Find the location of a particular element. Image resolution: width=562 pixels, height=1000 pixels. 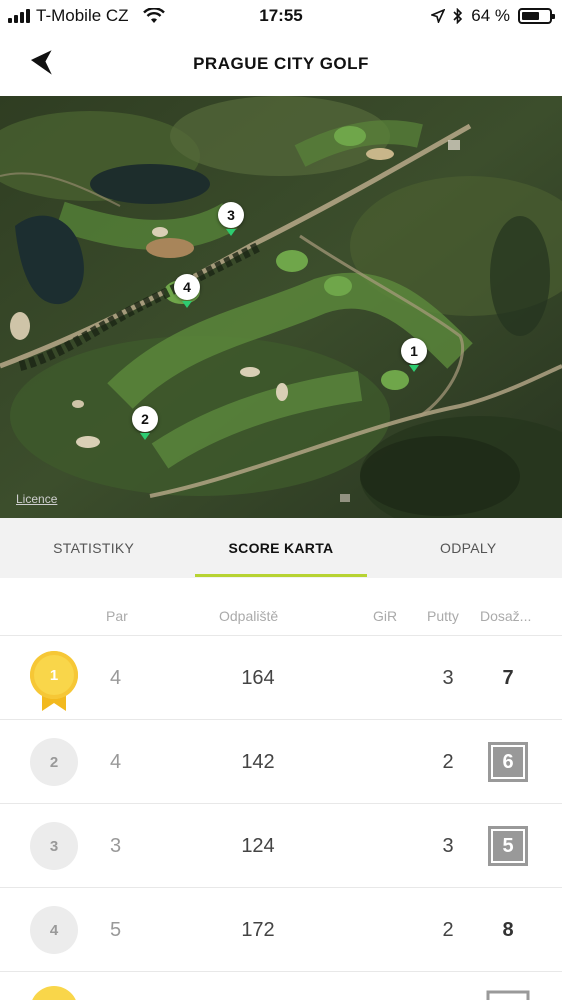

hole-number: 1 is located at coordinates (54, 675).